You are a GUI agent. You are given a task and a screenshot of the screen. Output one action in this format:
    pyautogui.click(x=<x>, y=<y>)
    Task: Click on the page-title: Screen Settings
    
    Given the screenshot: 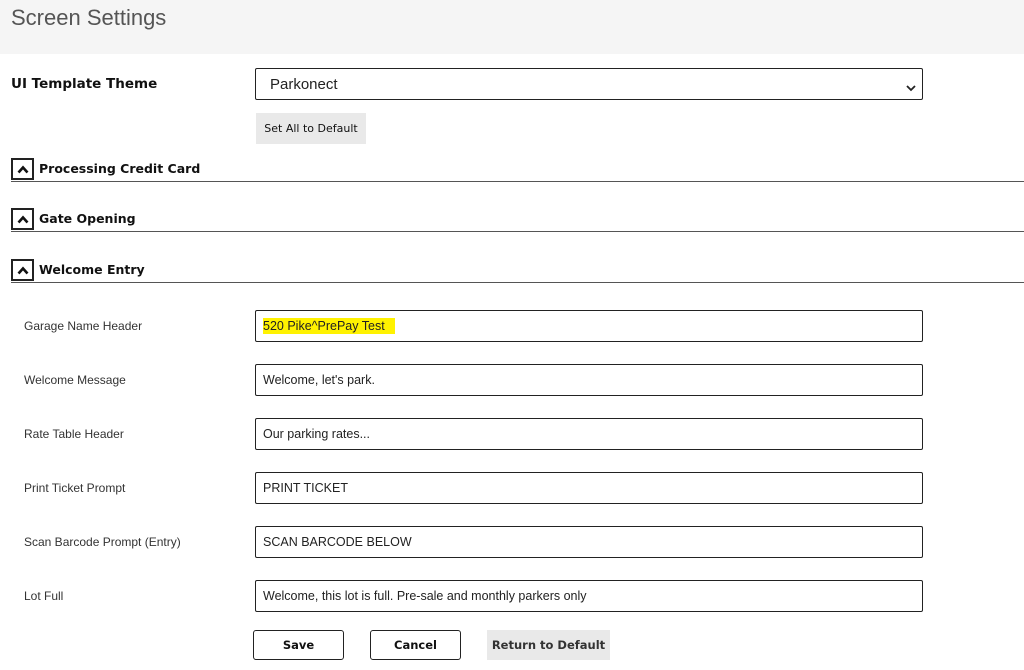 What is the action you would take?
    pyautogui.click(x=89, y=17)
    